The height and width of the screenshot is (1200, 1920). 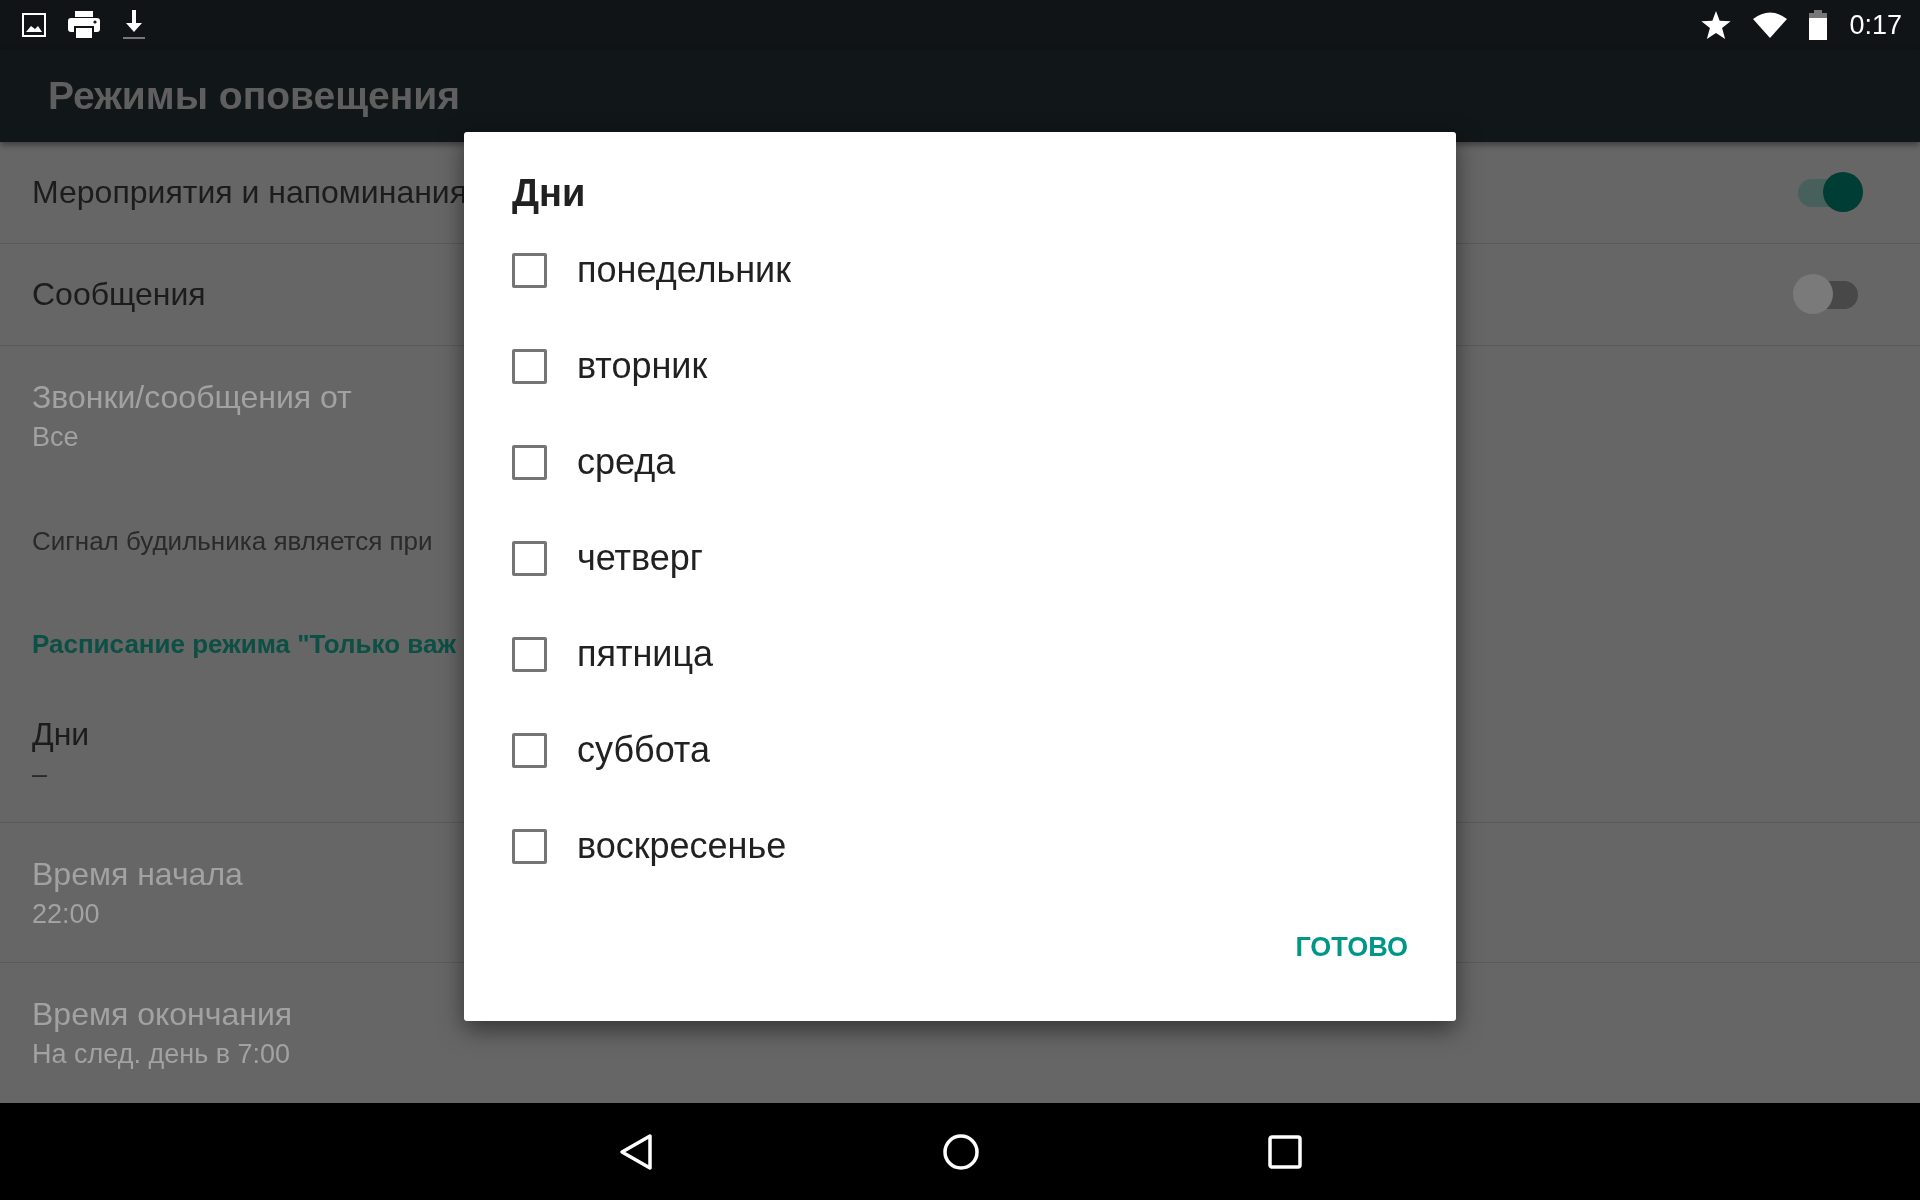 What do you see at coordinates (250, 192) in the screenshot?
I see `setting-title: Мероприятия и напоминания` at bounding box center [250, 192].